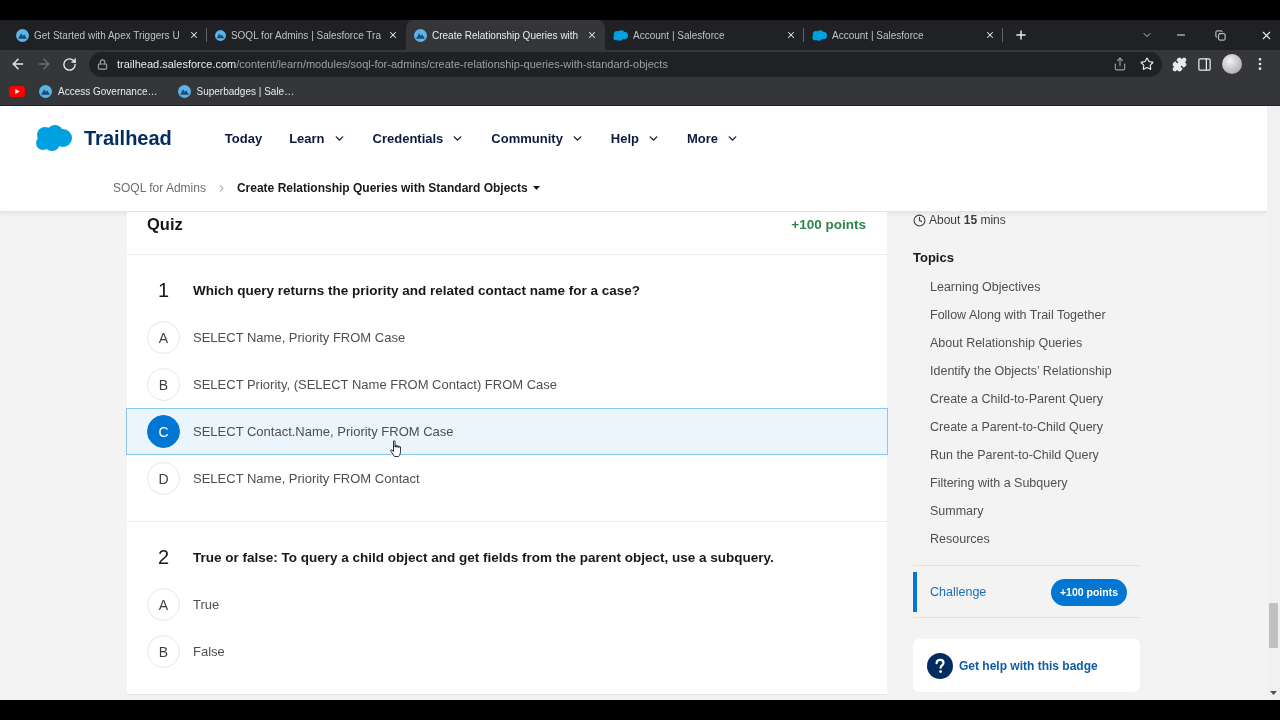 This screenshot has width=1280, height=720. Describe the element at coordinates (163, 478) in the screenshot. I see `option-letter: D` at that location.